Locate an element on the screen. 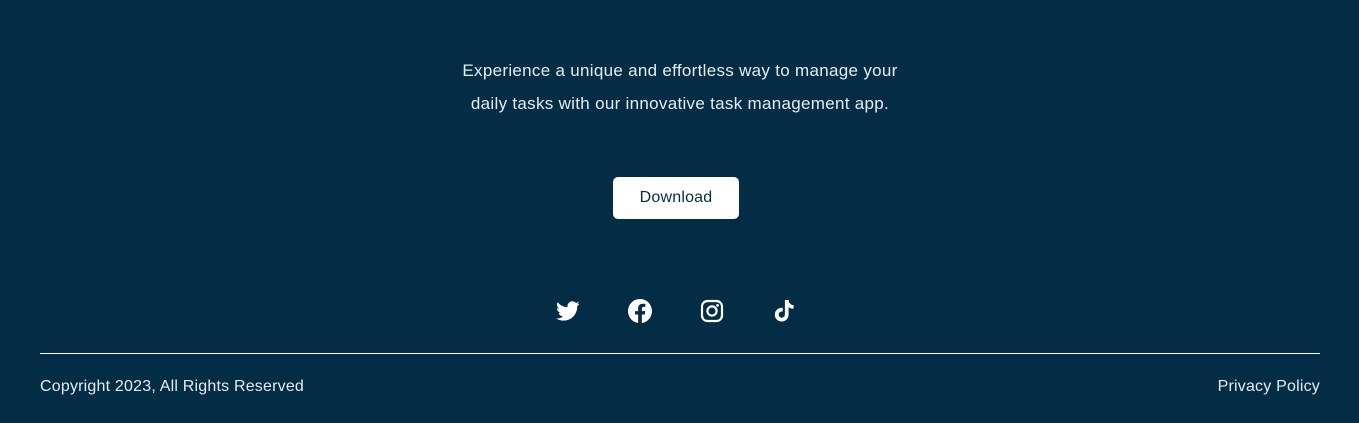 The width and height of the screenshot is (1359, 423). instagram-icon is located at coordinates (712, 311).